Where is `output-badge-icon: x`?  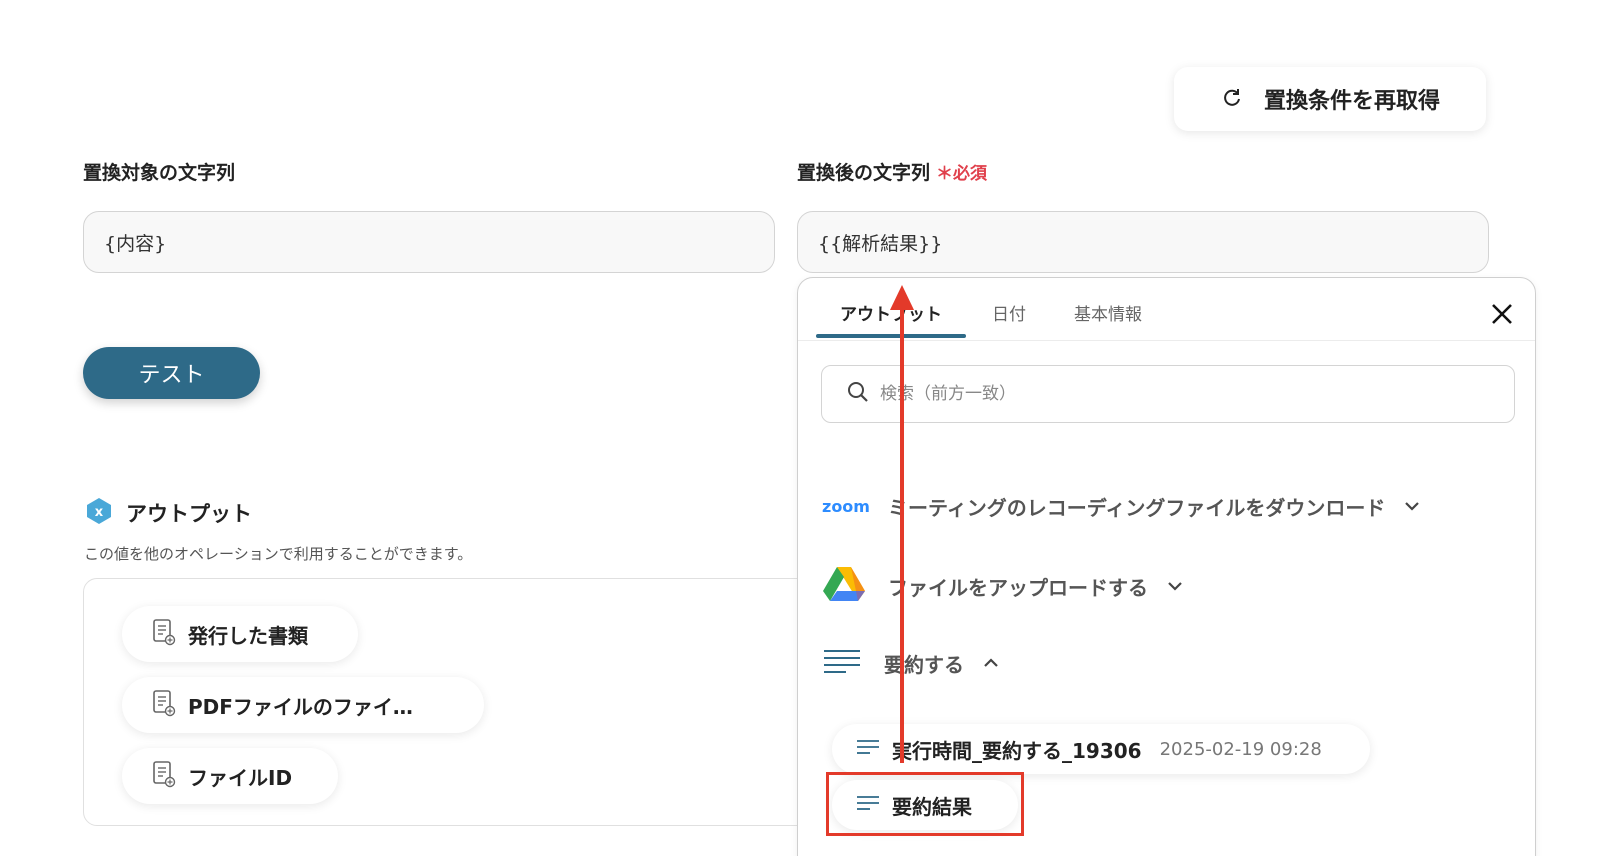 output-badge-icon: x is located at coordinates (99, 513).